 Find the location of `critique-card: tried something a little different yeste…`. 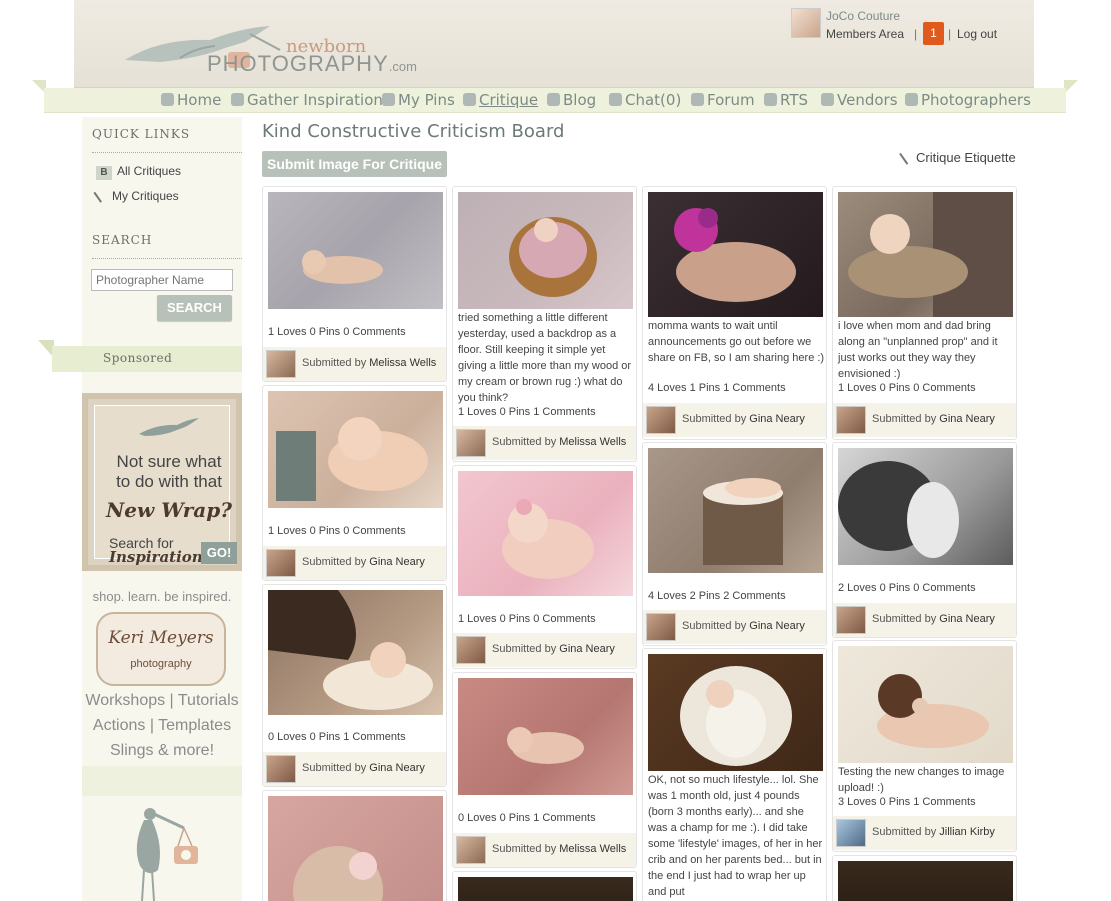

critique-card: tried something a little different yeste… is located at coordinates (544, 324).